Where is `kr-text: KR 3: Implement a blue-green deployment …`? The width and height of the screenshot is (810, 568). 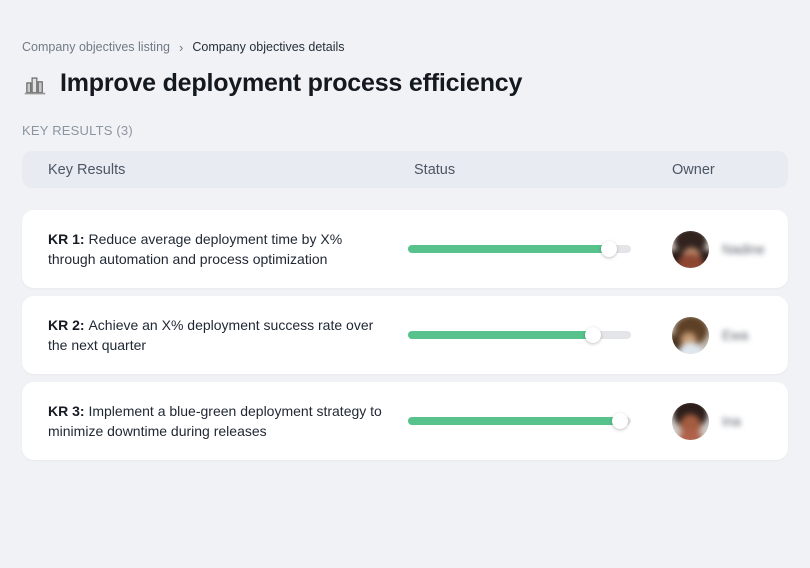 kr-text: KR 3: Implement a blue-green deployment … is located at coordinates (220, 421).